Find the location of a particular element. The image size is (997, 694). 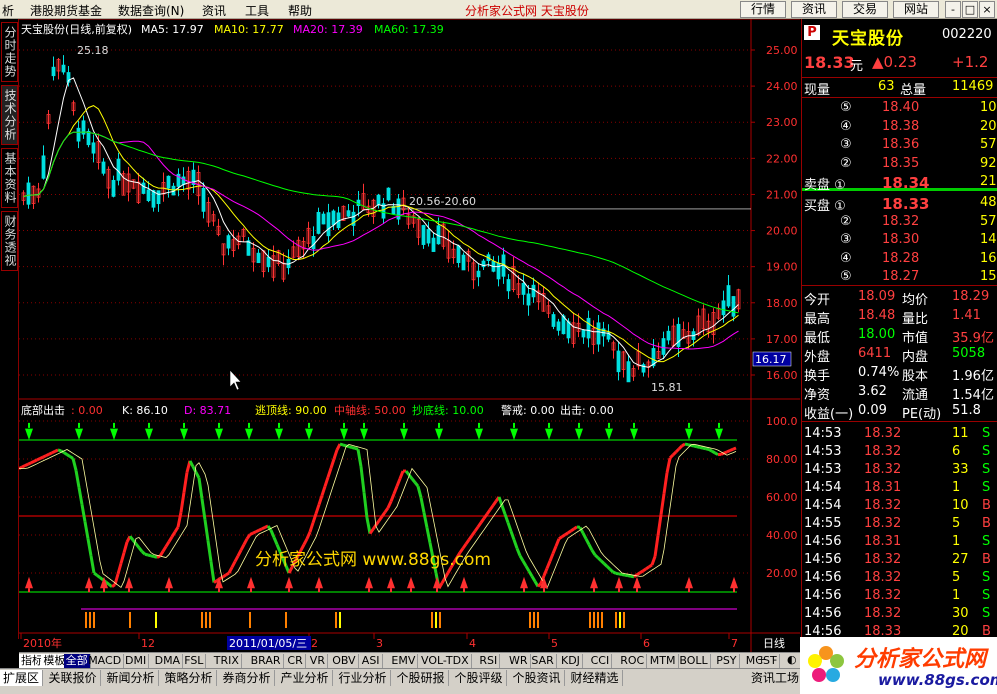

toggle-icon: ◐ is located at coordinates (792, 659).